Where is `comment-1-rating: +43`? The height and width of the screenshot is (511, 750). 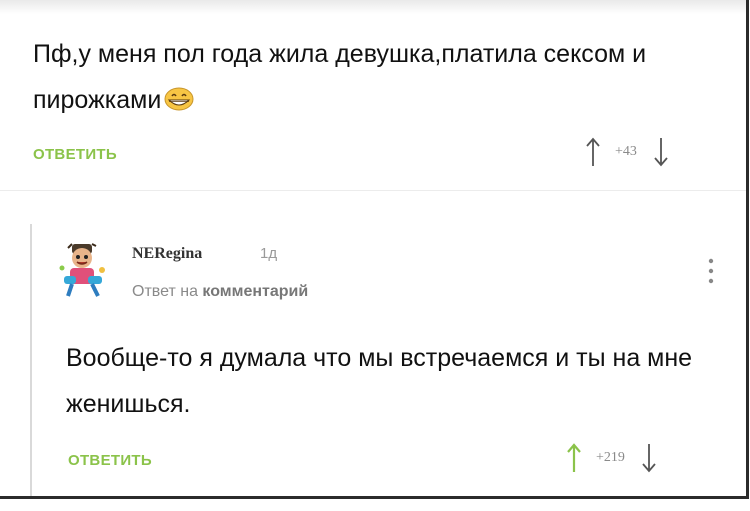 comment-1-rating: +43 is located at coordinates (626, 151).